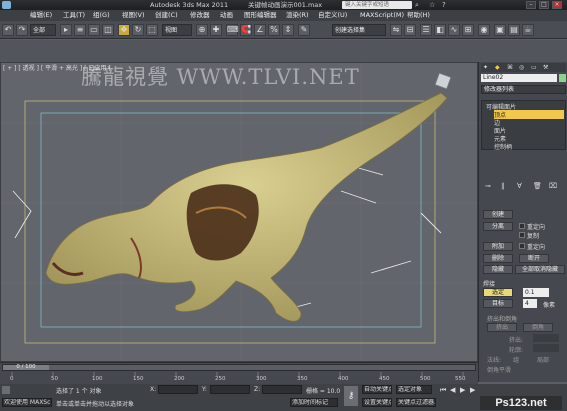 The height and width of the screenshot is (411, 567). I want to click on create-tab-icon: ✦, so click(485, 67).